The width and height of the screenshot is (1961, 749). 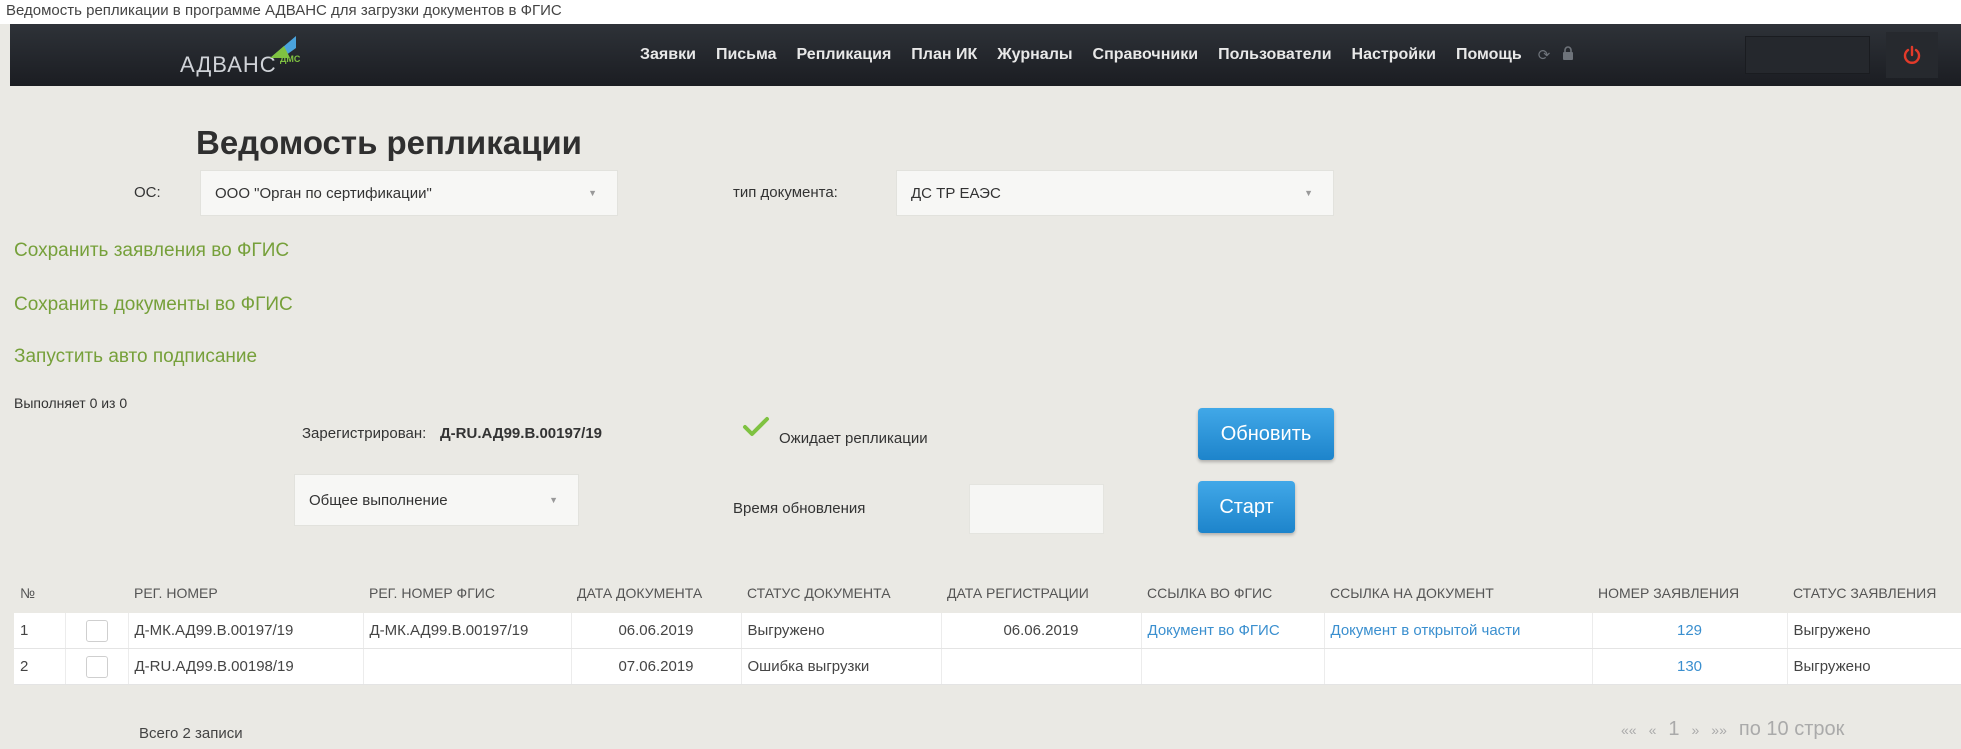 What do you see at coordinates (521, 433) in the screenshot?
I see `registered-value: Д-RU.АД99.В.00197/19` at bounding box center [521, 433].